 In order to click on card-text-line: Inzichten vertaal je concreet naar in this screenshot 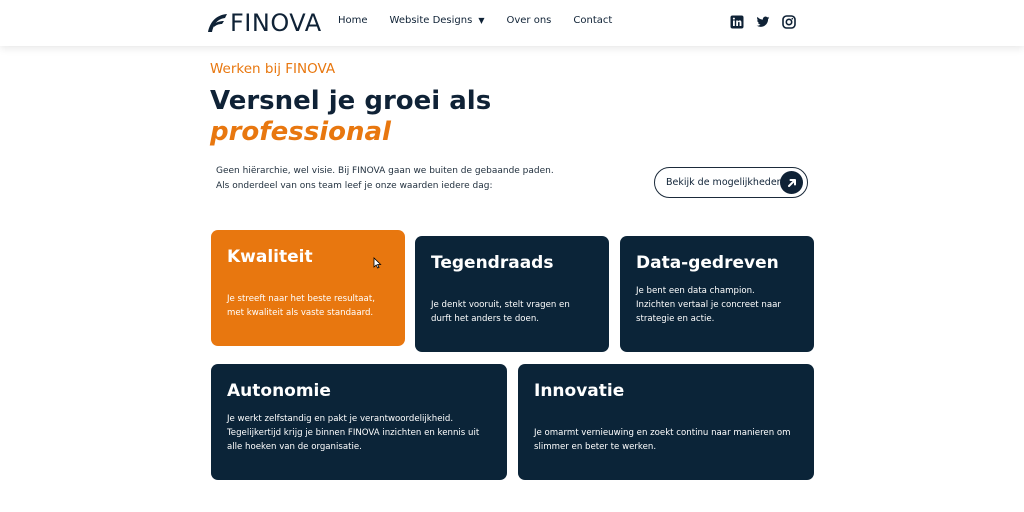, I will do `click(708, 305)`.